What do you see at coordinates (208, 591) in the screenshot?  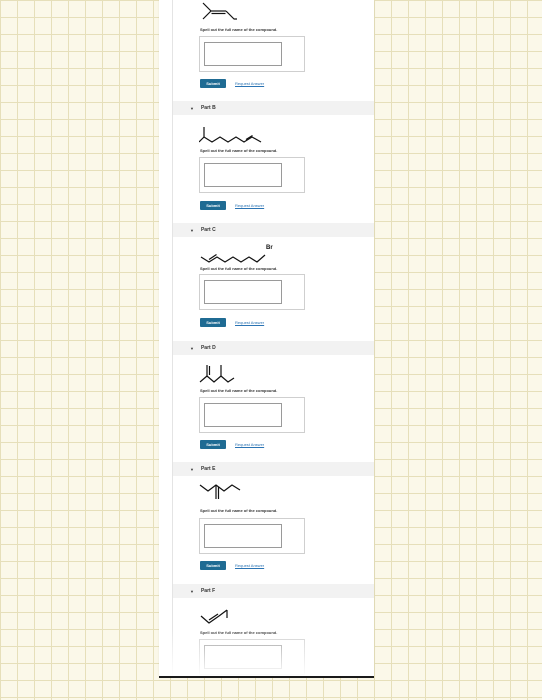 I see `part-title: Part F` at bounding box center [208, 591].